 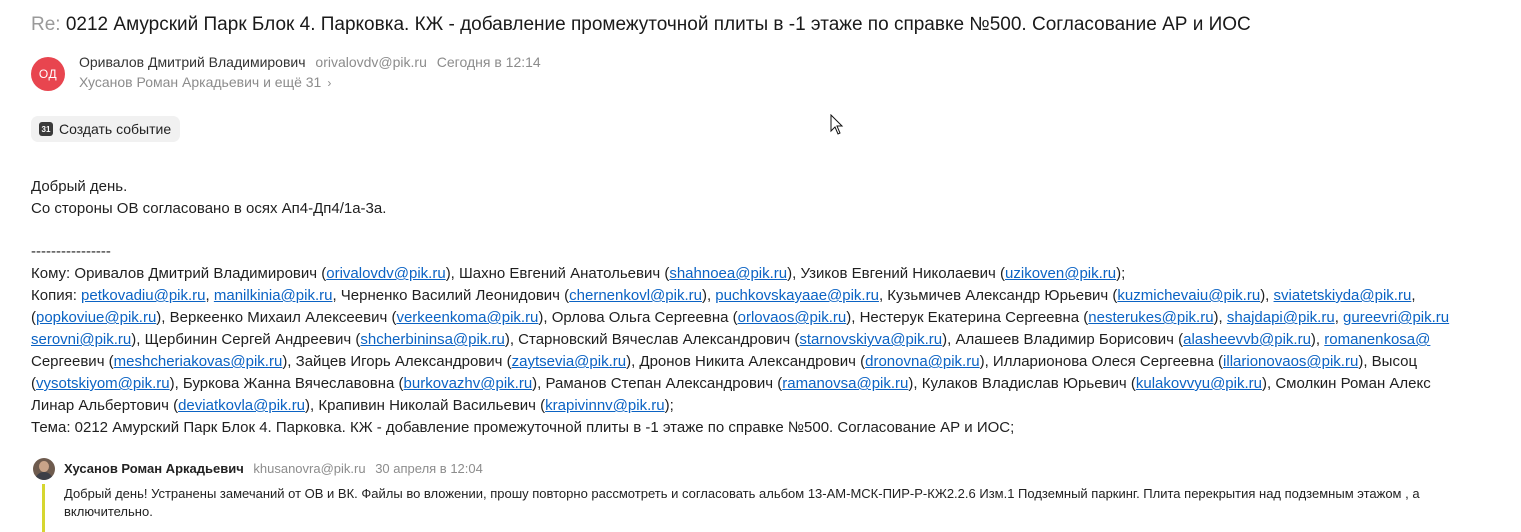 I want to click on text: ), Веркеенко Михаил Алексеевич (, so click(x=276, y=317).